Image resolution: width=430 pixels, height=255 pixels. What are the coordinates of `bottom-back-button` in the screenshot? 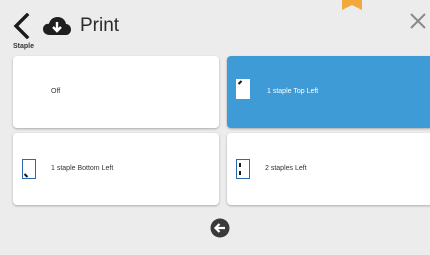 It's located at (220, 228).